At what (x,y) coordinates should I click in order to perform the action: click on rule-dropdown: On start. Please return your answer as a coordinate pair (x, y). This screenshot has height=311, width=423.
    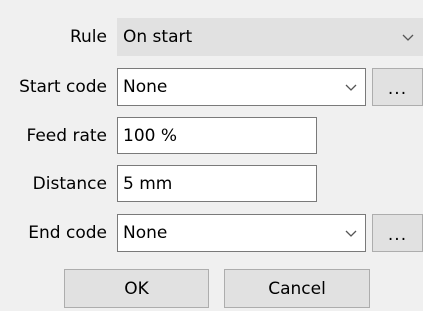
    Looking at the image, I should click on (270, 37).